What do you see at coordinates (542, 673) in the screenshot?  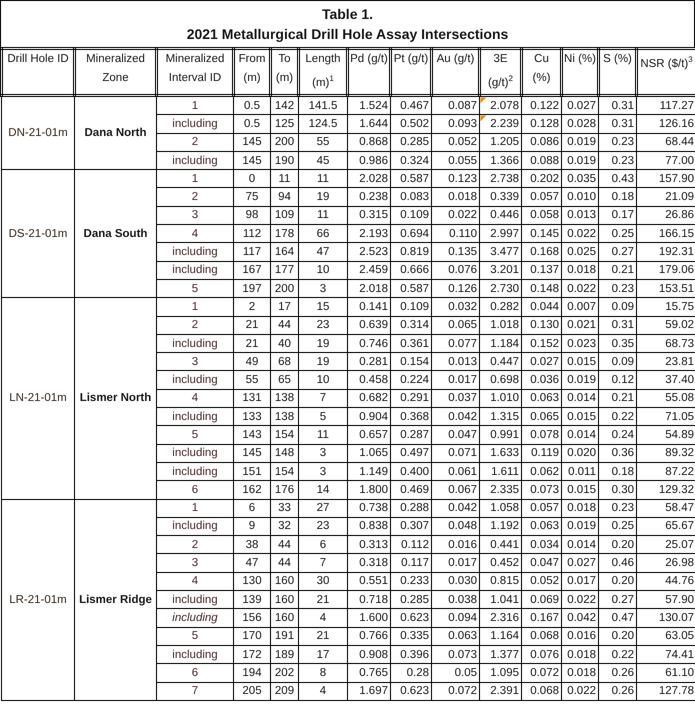 I see `table-cell: 0.072` at bounding box center [542, 673].